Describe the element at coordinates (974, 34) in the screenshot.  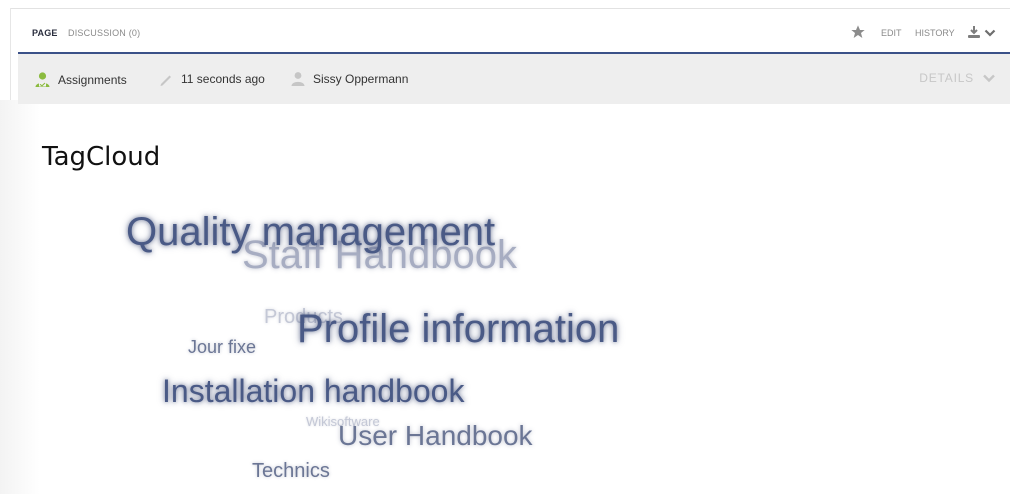
I see `history-icon` at that location.